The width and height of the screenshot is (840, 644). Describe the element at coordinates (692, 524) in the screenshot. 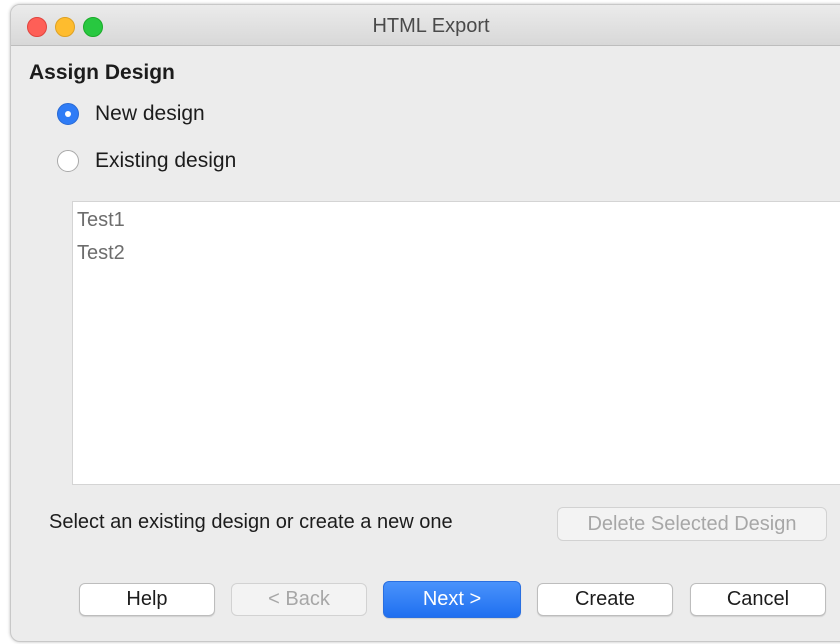

I see `delete-selected-design-button: Delete Selected Design` at that location.